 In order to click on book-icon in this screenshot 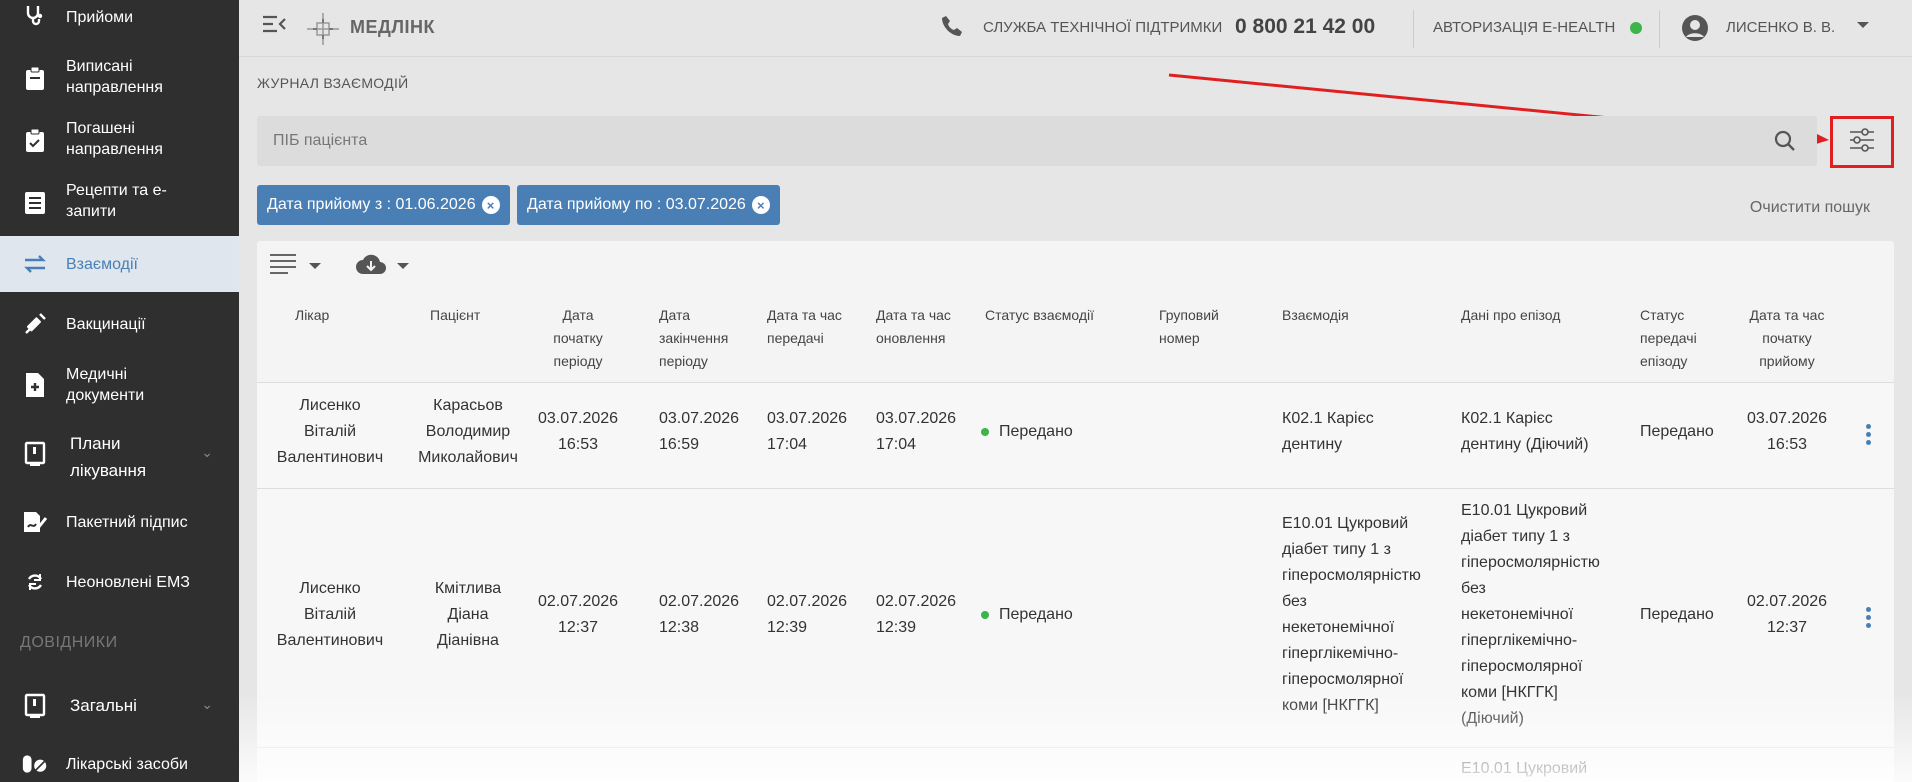, I will do `click(35, 706)`.